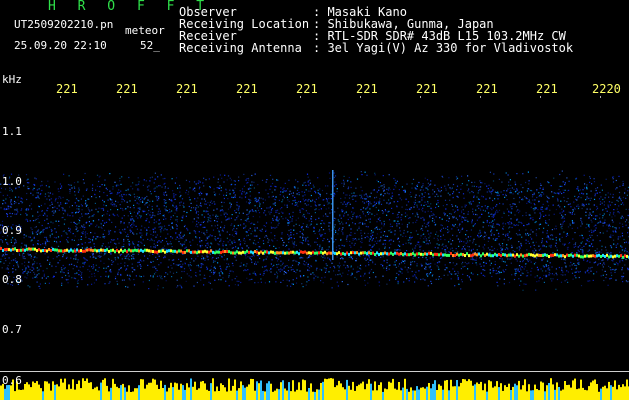 This screenshot has width=629, height=400. I want to click on frequency-tick-label: 1.0, so click(12, 181).